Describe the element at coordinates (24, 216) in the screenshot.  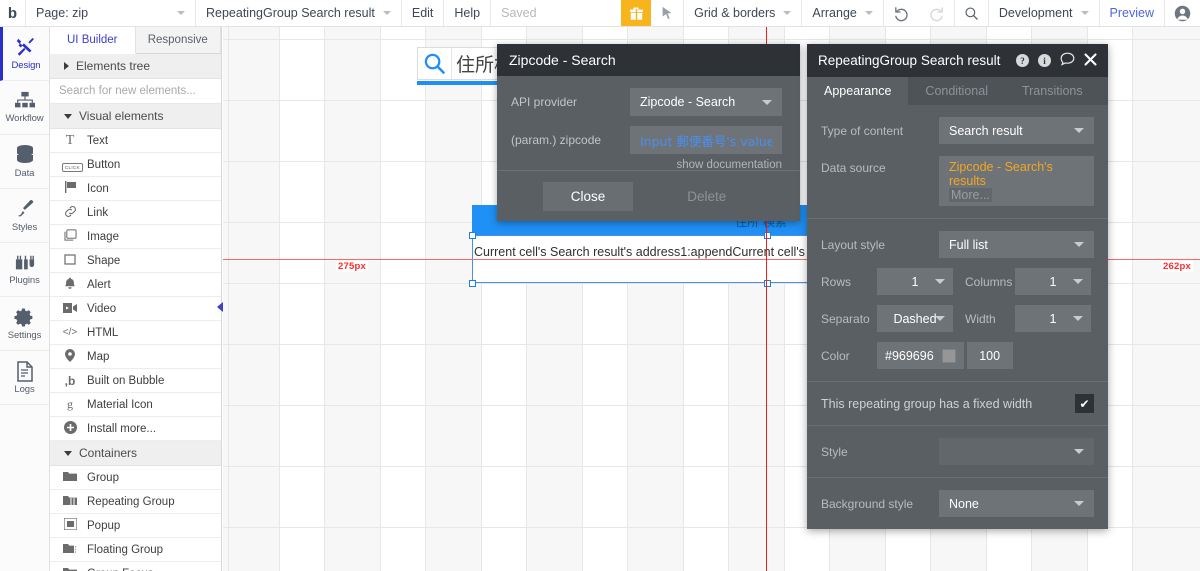
I see `rail-item-styles: Styles` at that location.